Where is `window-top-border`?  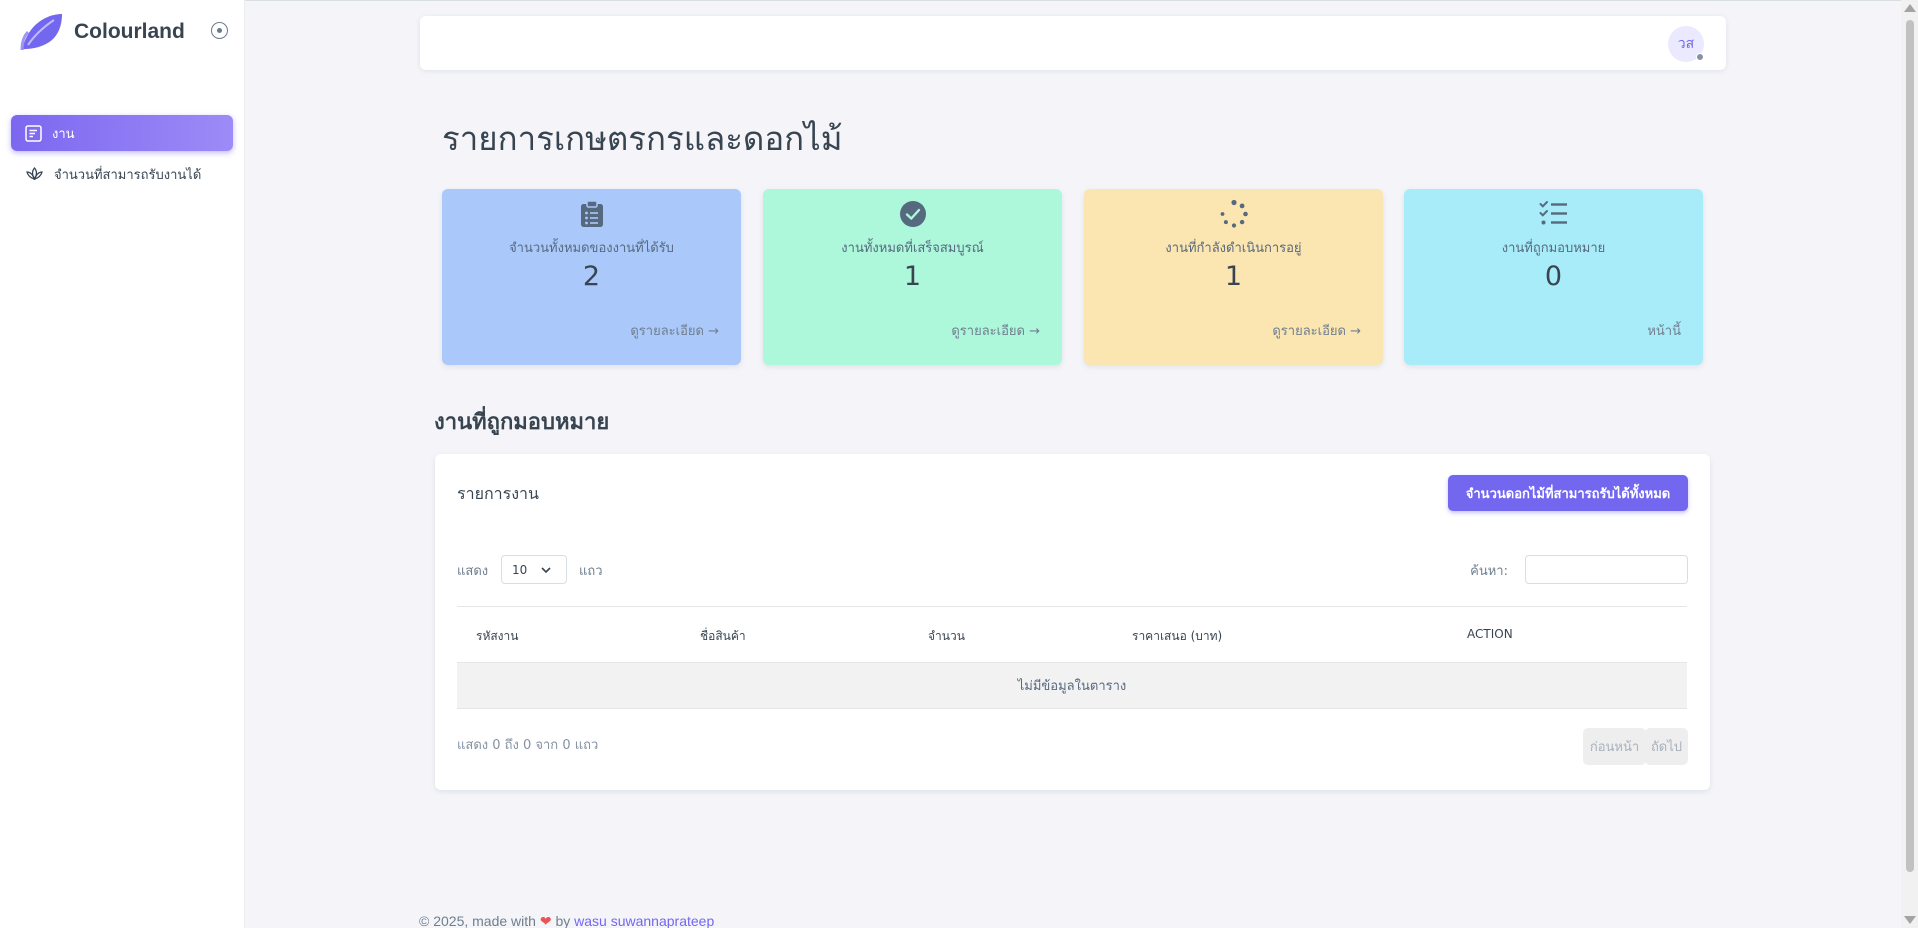
window-top-border is located at coordinates (959, 0).